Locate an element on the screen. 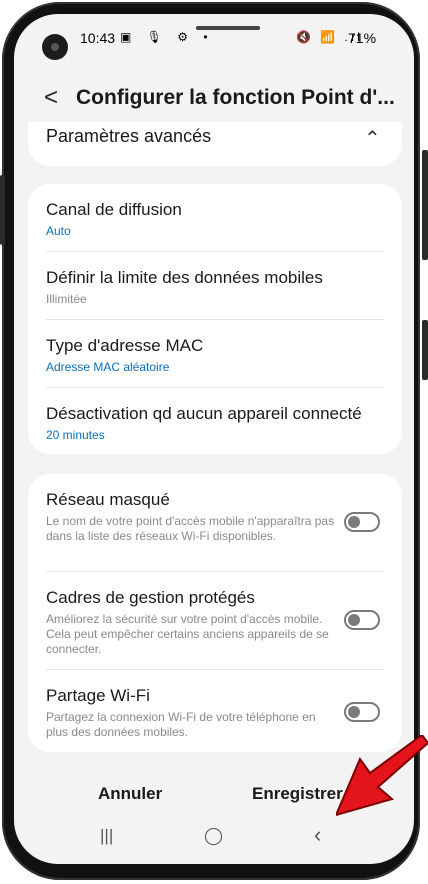  battery-level: 71% is located at coordinates (362, 38).